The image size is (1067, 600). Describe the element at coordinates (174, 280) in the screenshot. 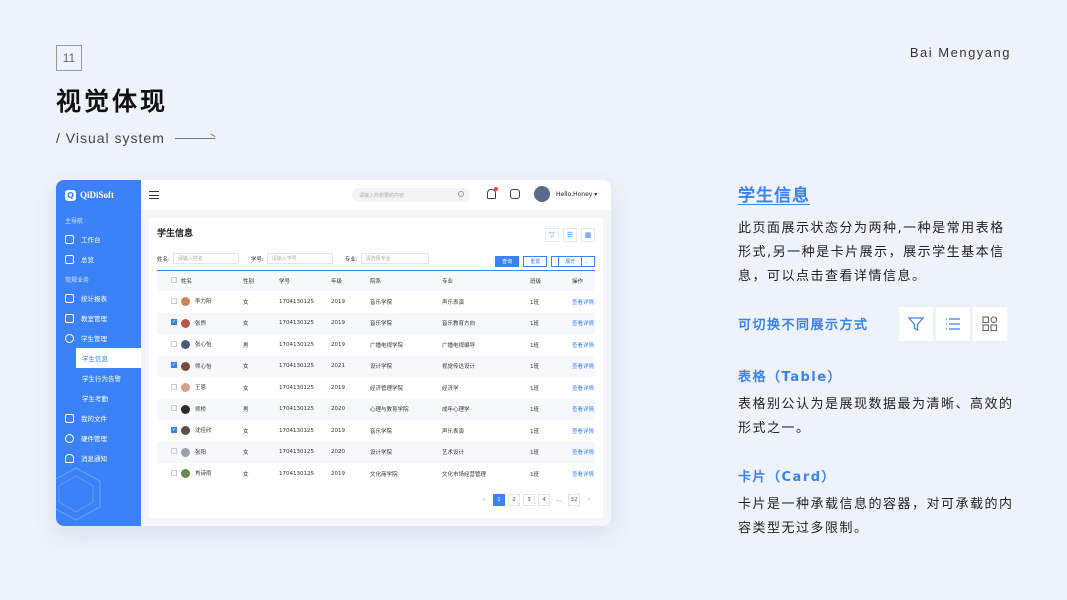

I see `select-all-checkbox` at that location.